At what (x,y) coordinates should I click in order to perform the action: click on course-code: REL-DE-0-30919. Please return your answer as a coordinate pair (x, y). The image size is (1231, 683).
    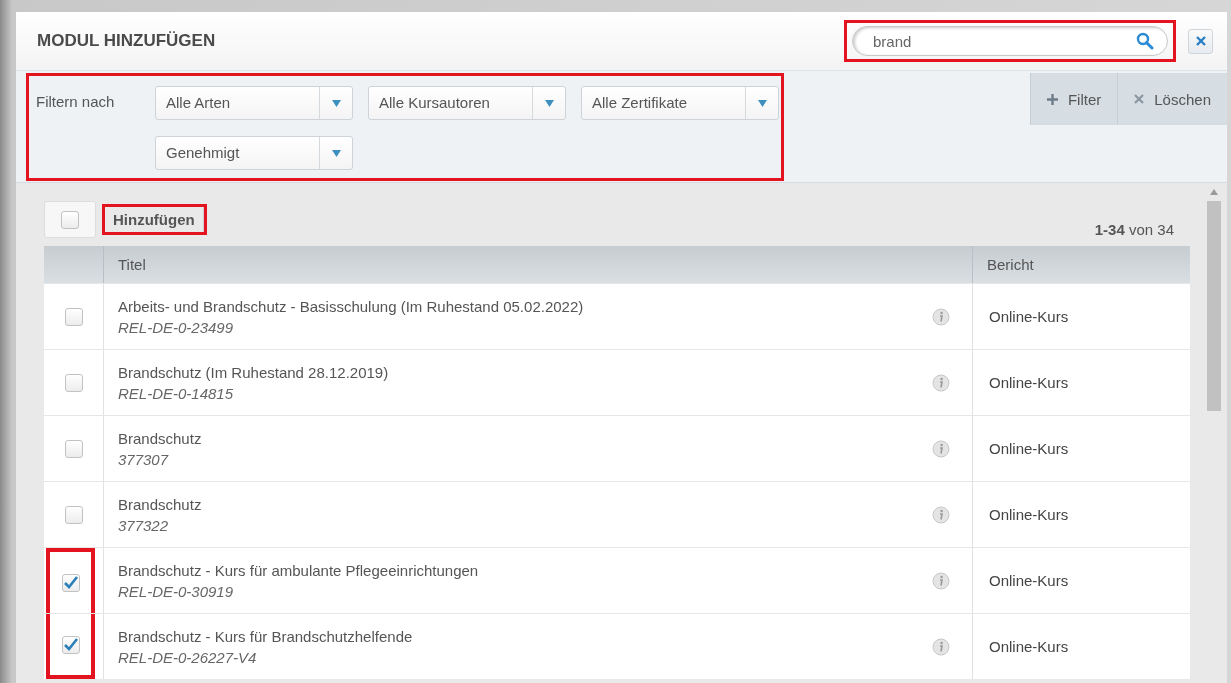
    Looking at the image, I should click on (176, 591).